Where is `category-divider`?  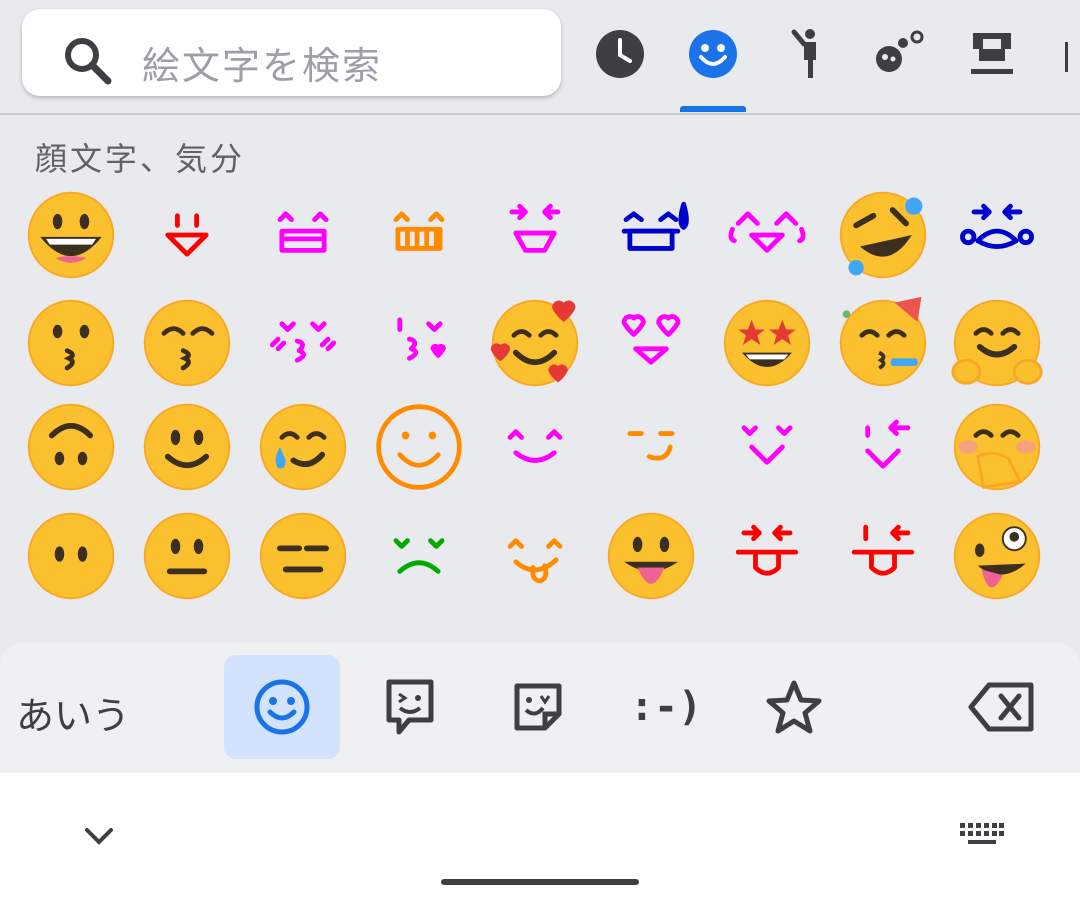
category-divider is located at coordinates (1066, 57).